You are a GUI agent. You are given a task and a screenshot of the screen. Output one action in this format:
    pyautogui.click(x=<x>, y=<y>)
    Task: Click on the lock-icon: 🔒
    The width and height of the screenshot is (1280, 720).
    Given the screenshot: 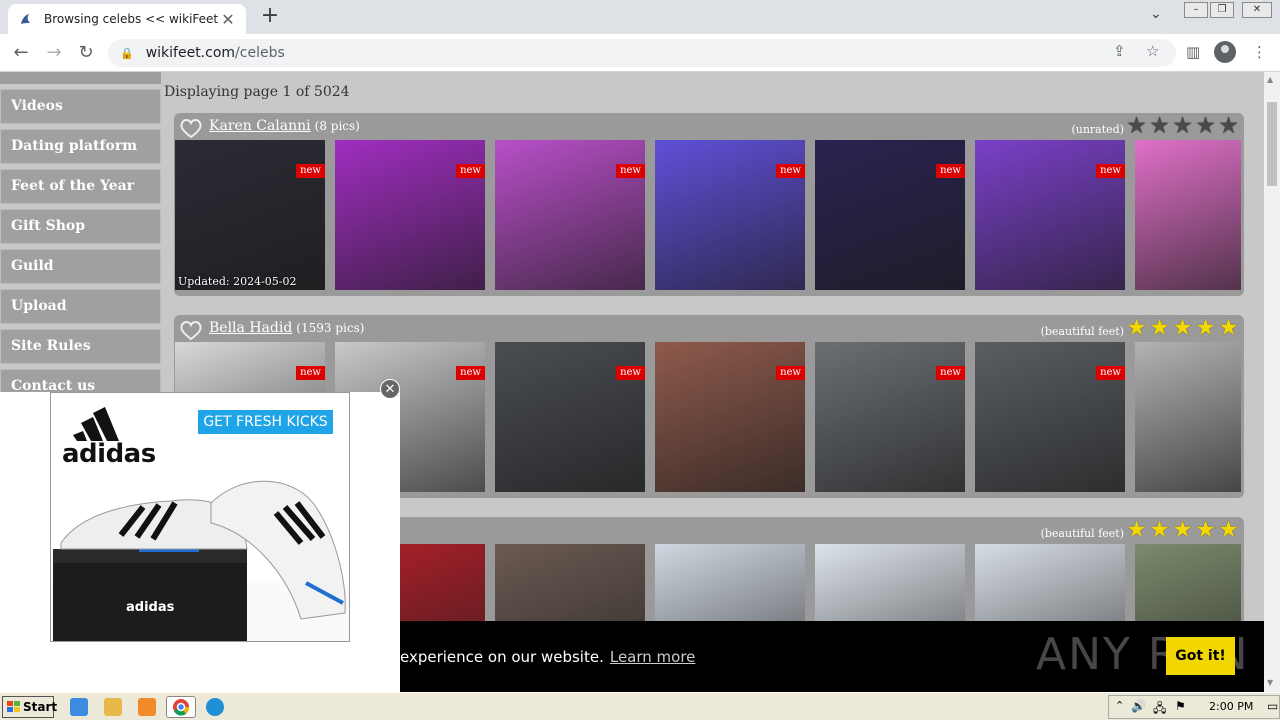 What is the action you would take?
    pyautogui.click(x=127, y=53)
    